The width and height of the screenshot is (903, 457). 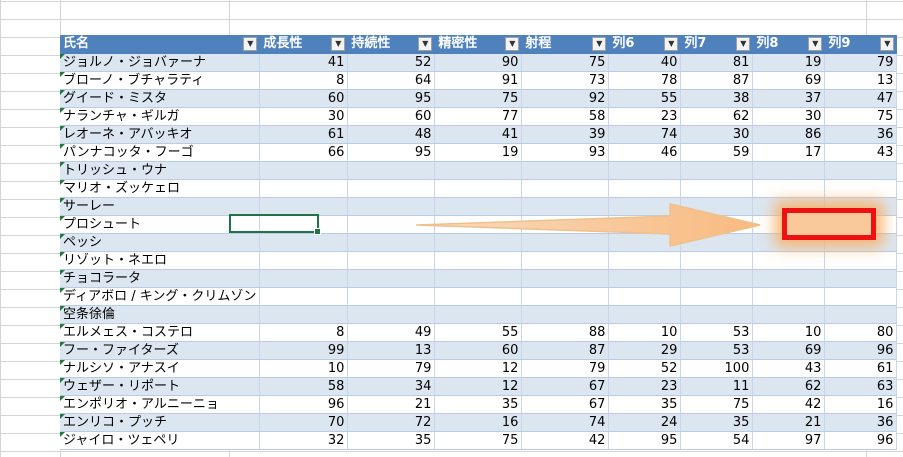 What do you see at coordinates (478, 152) in the screenshot?
I see `value-cell: 19` at bounding box center [478, 152].